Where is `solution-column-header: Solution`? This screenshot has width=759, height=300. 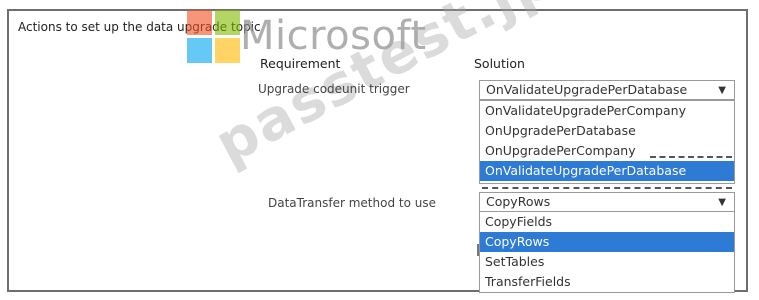 solution-column-header: Solution is located at coordinates (499, 63).